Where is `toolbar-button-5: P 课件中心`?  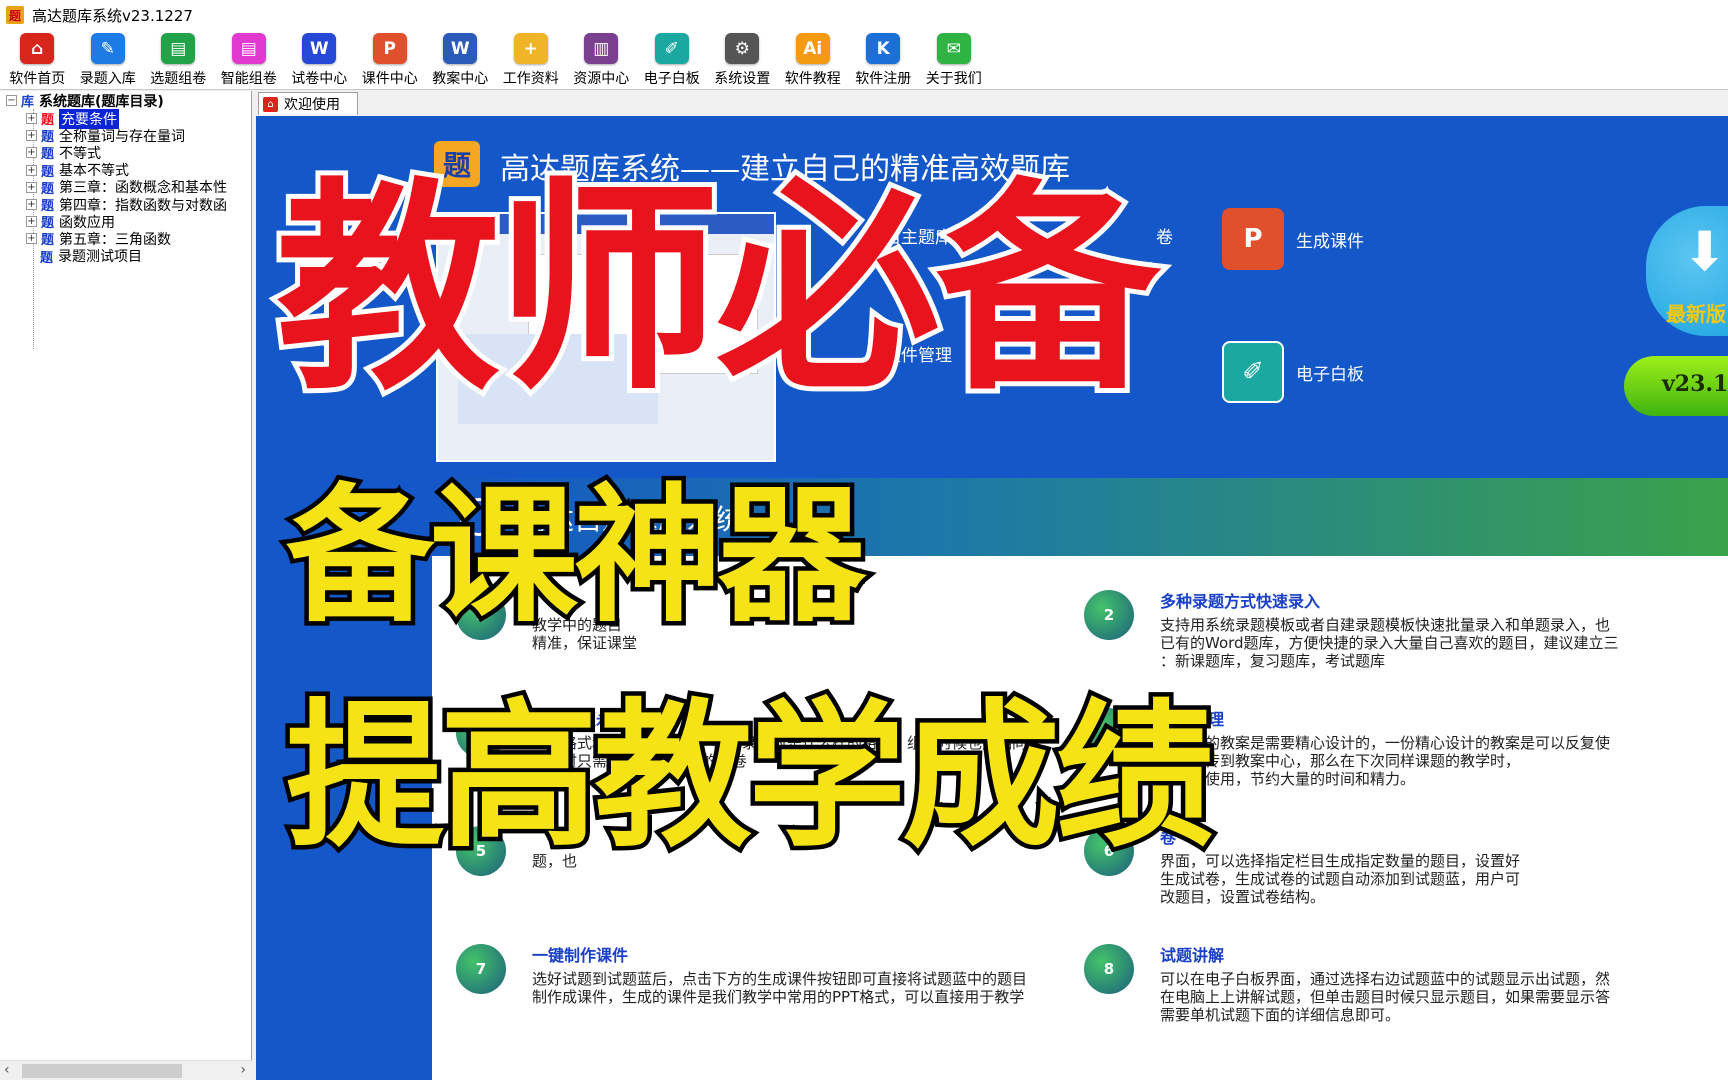 toolbar-button-5: P 课件中心 is located at coordinates (390, 59).